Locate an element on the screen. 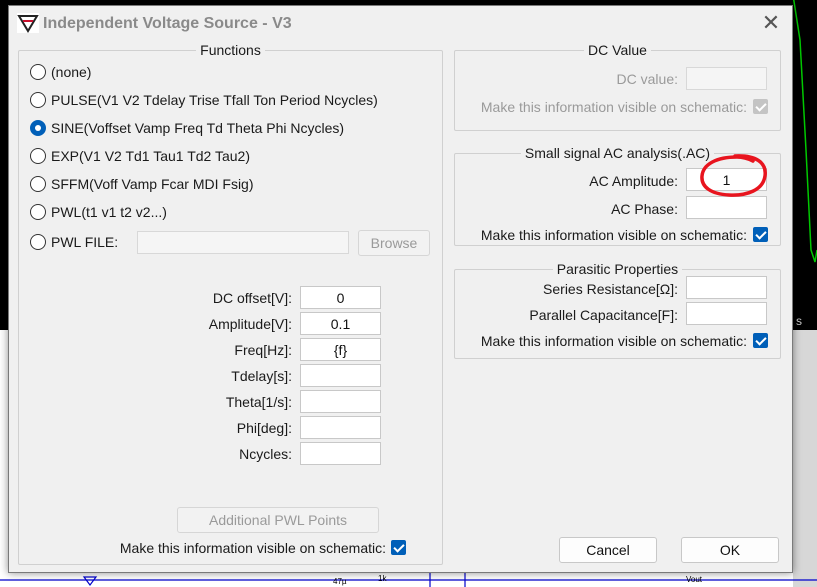 Image resolution: width=817 pixels, height=587 pixels. amplitude-input is located at coordinates (340, 323).